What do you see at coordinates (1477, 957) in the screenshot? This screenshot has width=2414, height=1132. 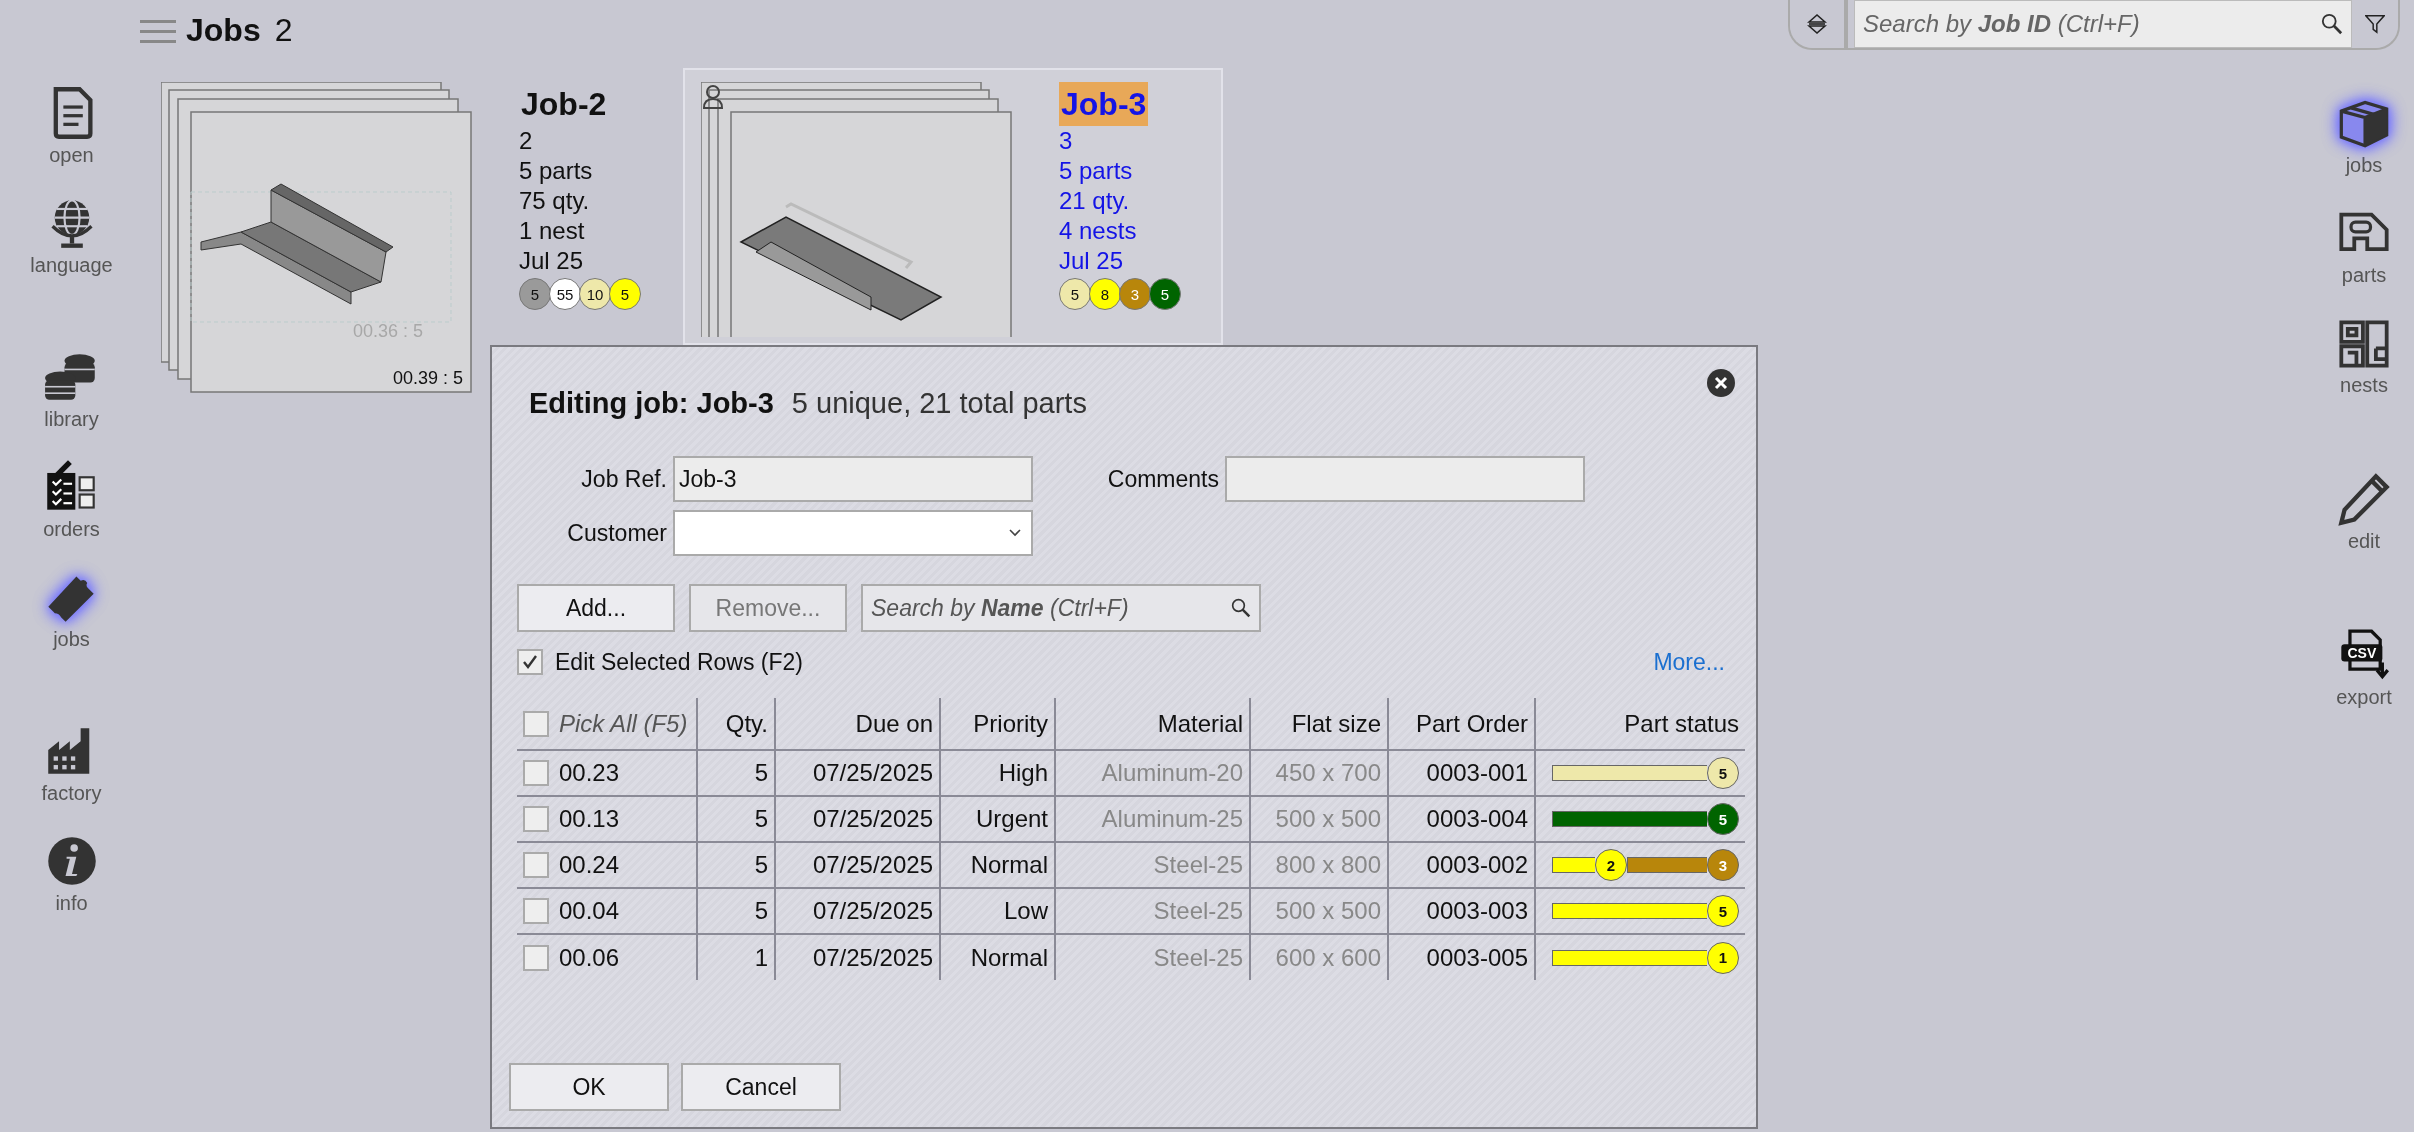 I see `table-cell: 0003-005` at bounding box center [1477, 957].